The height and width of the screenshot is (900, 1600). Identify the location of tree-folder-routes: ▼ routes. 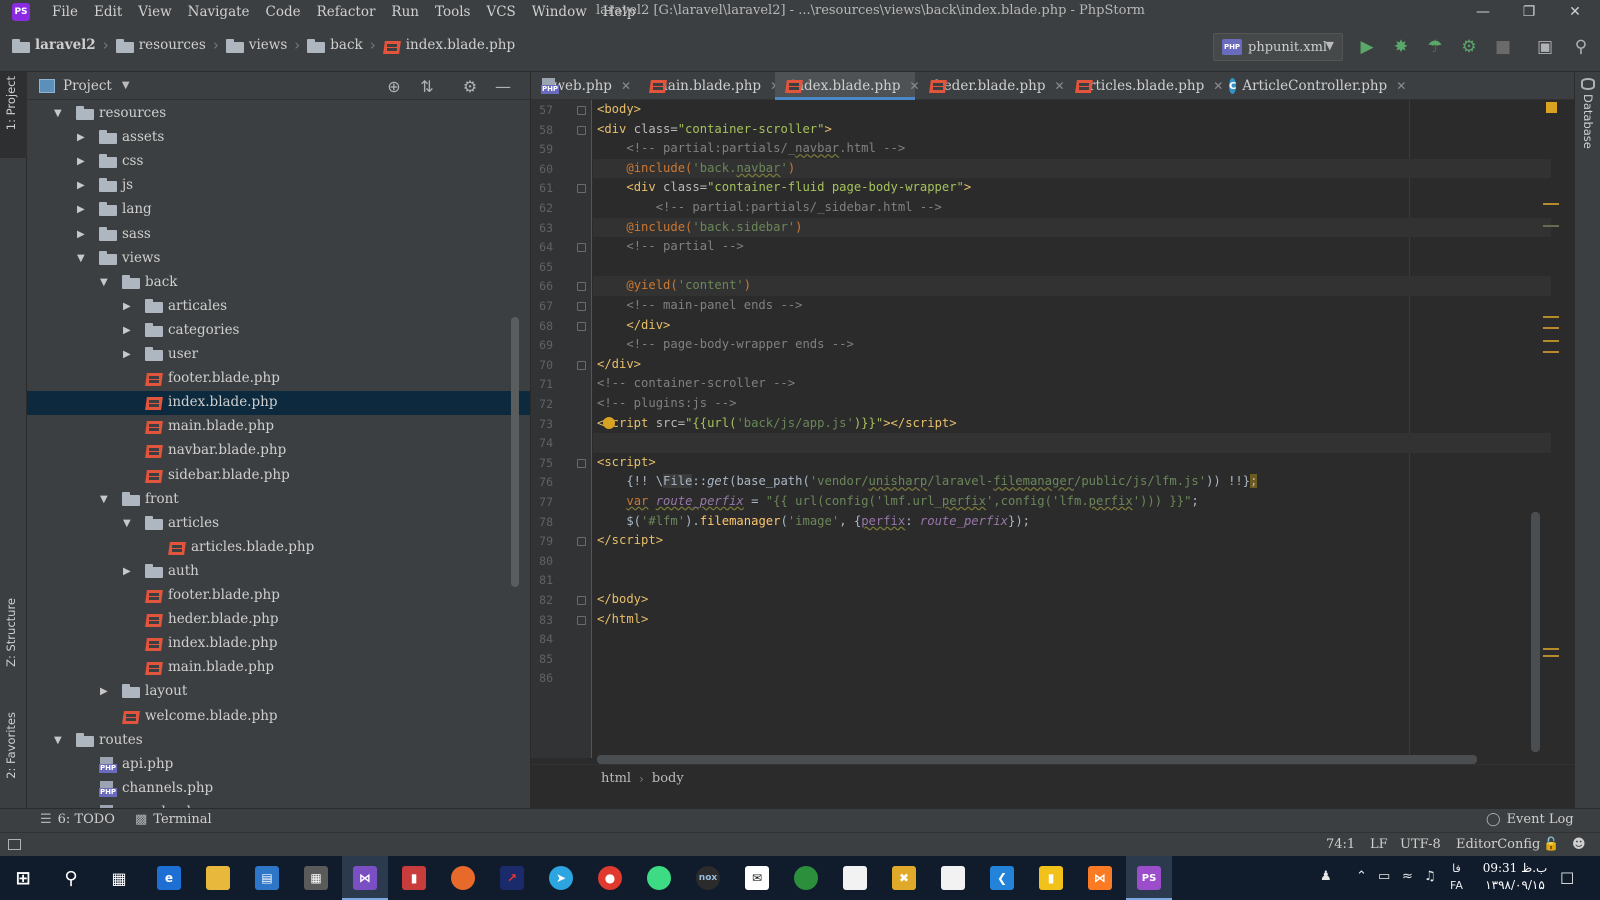
(278, 741).